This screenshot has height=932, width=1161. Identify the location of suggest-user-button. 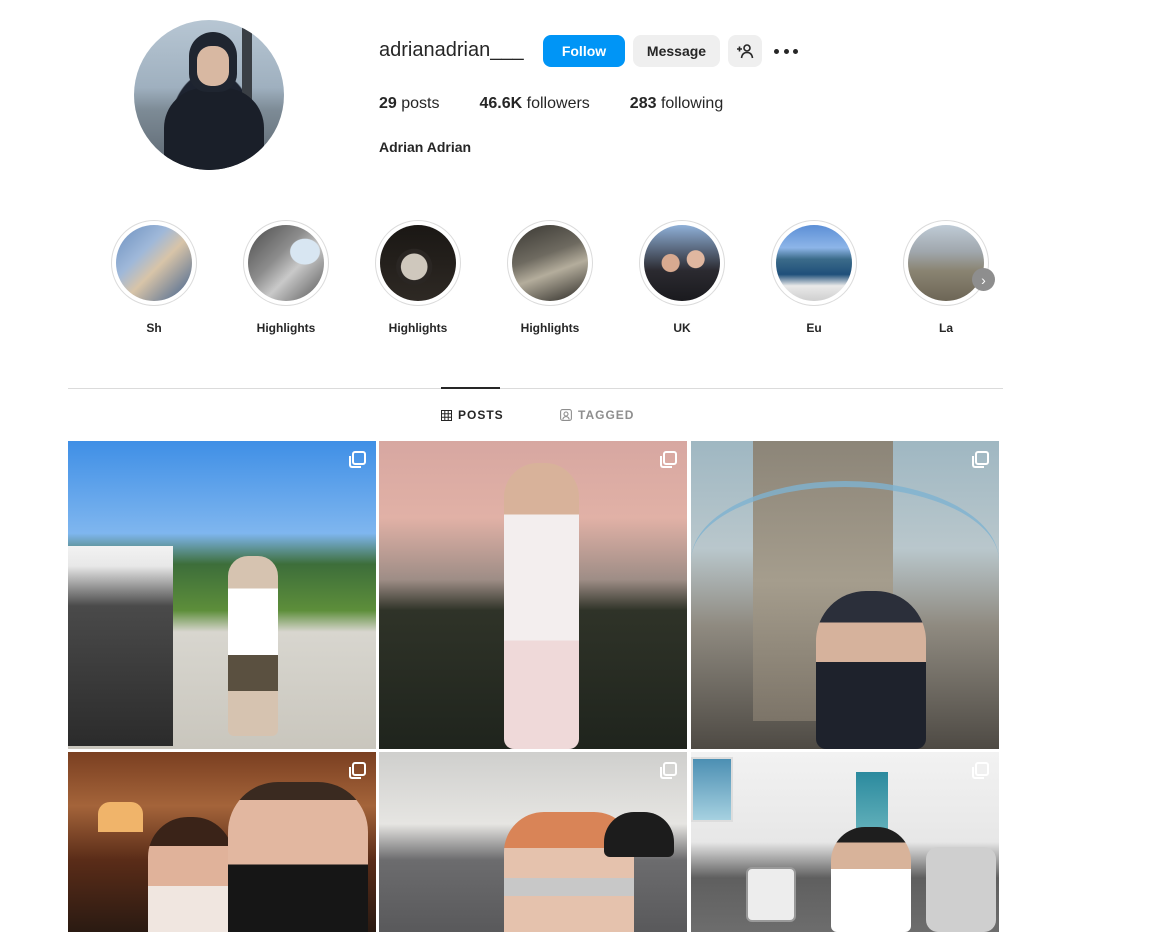
(745, 51).